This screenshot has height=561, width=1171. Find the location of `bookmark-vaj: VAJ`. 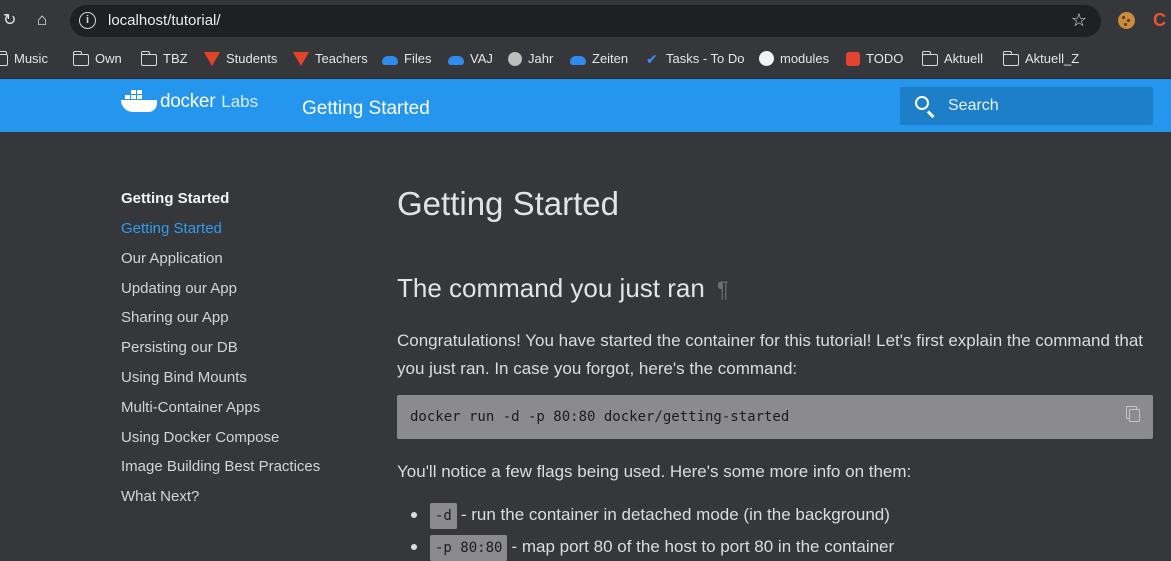

bookmark-vaj: VAJ is located at coordinates (470, 58).